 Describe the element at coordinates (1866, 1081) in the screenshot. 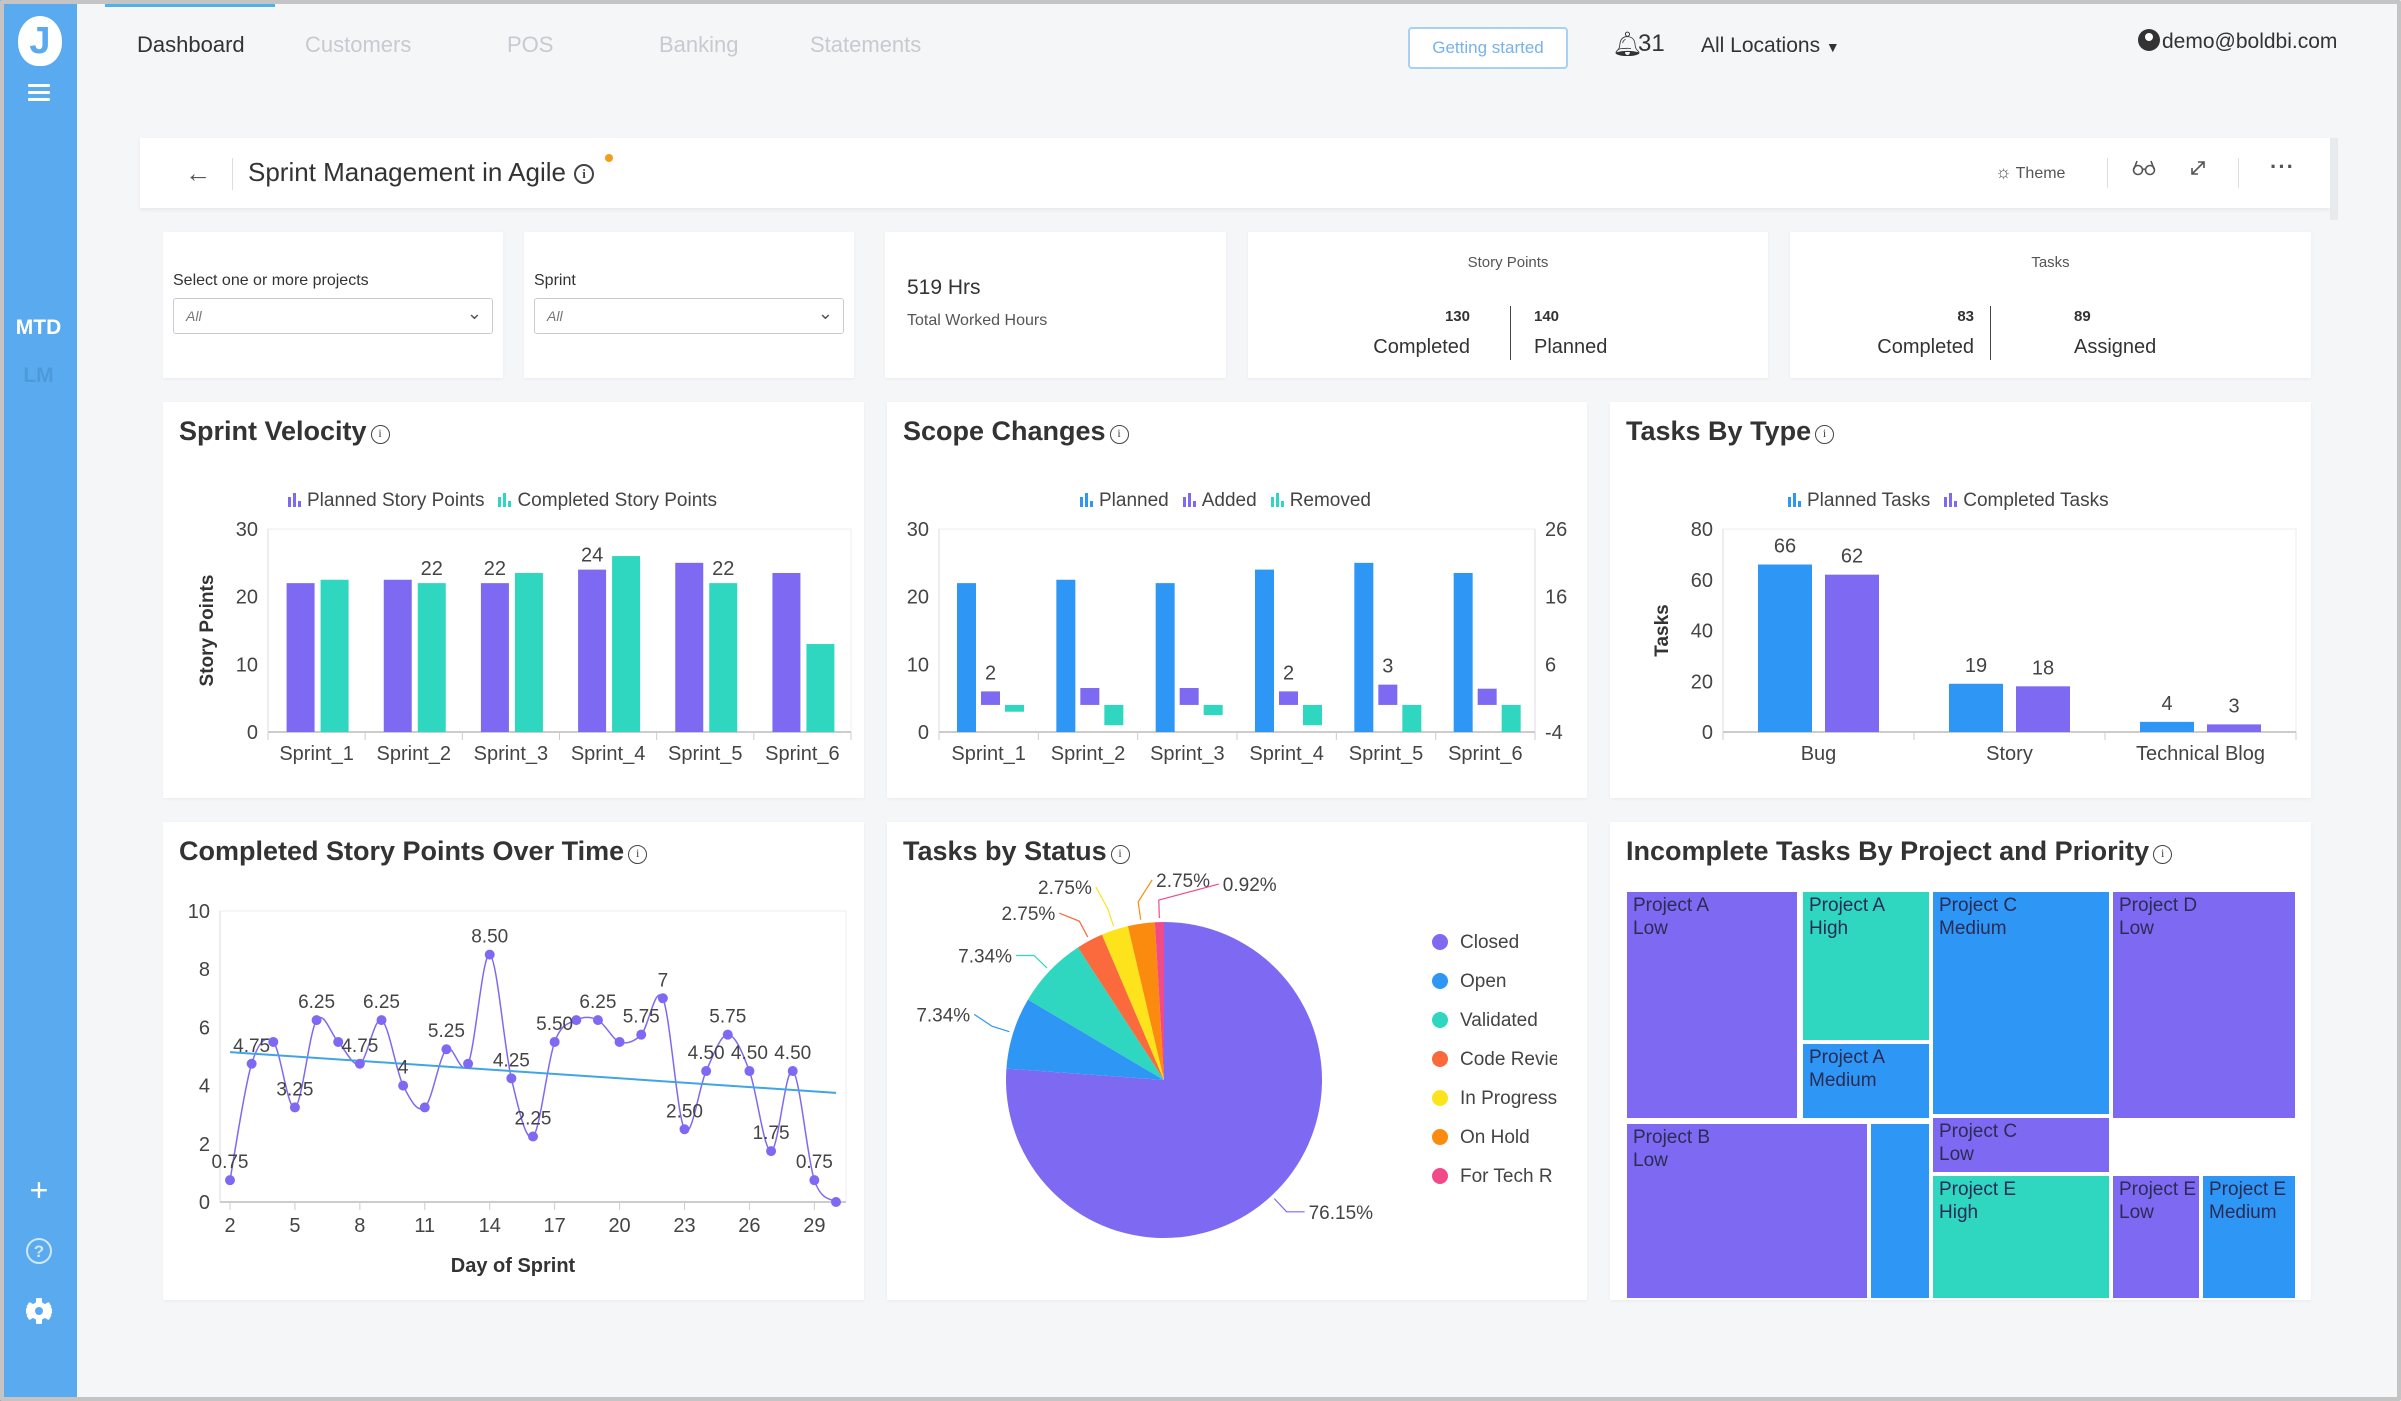

I see `treemap-cell: Project A Medium` at that location.